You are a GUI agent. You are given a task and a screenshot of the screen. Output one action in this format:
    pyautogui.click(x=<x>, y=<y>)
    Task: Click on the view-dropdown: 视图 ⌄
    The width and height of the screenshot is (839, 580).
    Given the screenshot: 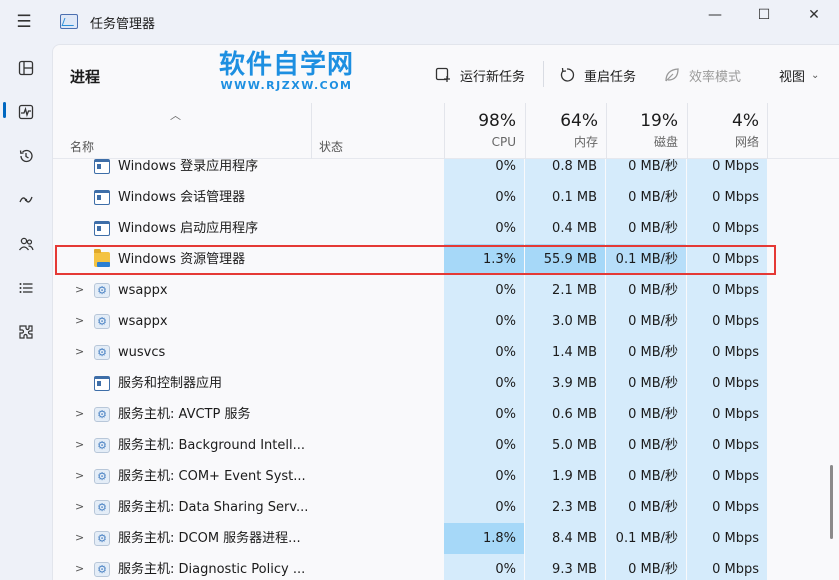 What is the action you would take?
    pyautogui.click(x=799, y=75)
    